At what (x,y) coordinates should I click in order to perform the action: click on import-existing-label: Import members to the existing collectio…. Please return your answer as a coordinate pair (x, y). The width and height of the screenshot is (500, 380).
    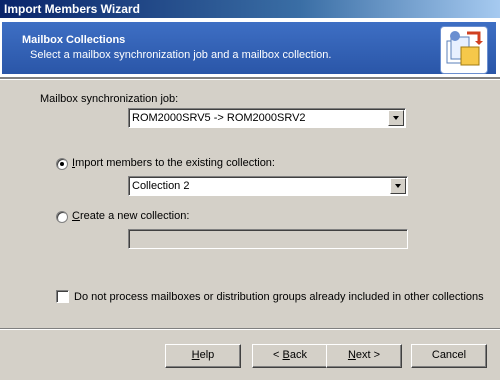
    Looking at the image, I should click on (173, 163).